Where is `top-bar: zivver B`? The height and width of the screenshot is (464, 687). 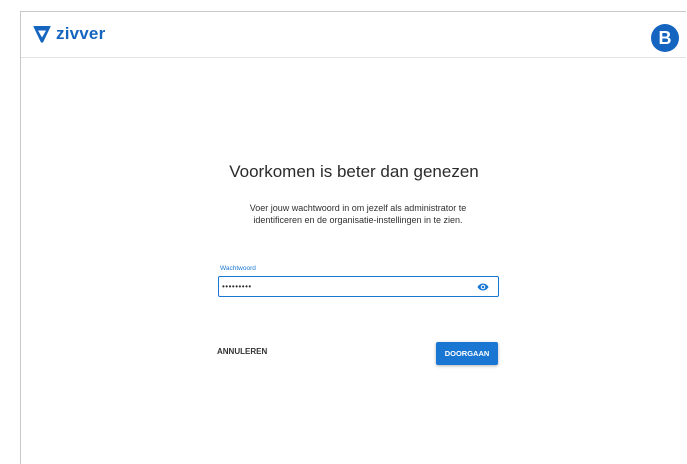 top-bar: zivver B is located at coordinates (353, 35).